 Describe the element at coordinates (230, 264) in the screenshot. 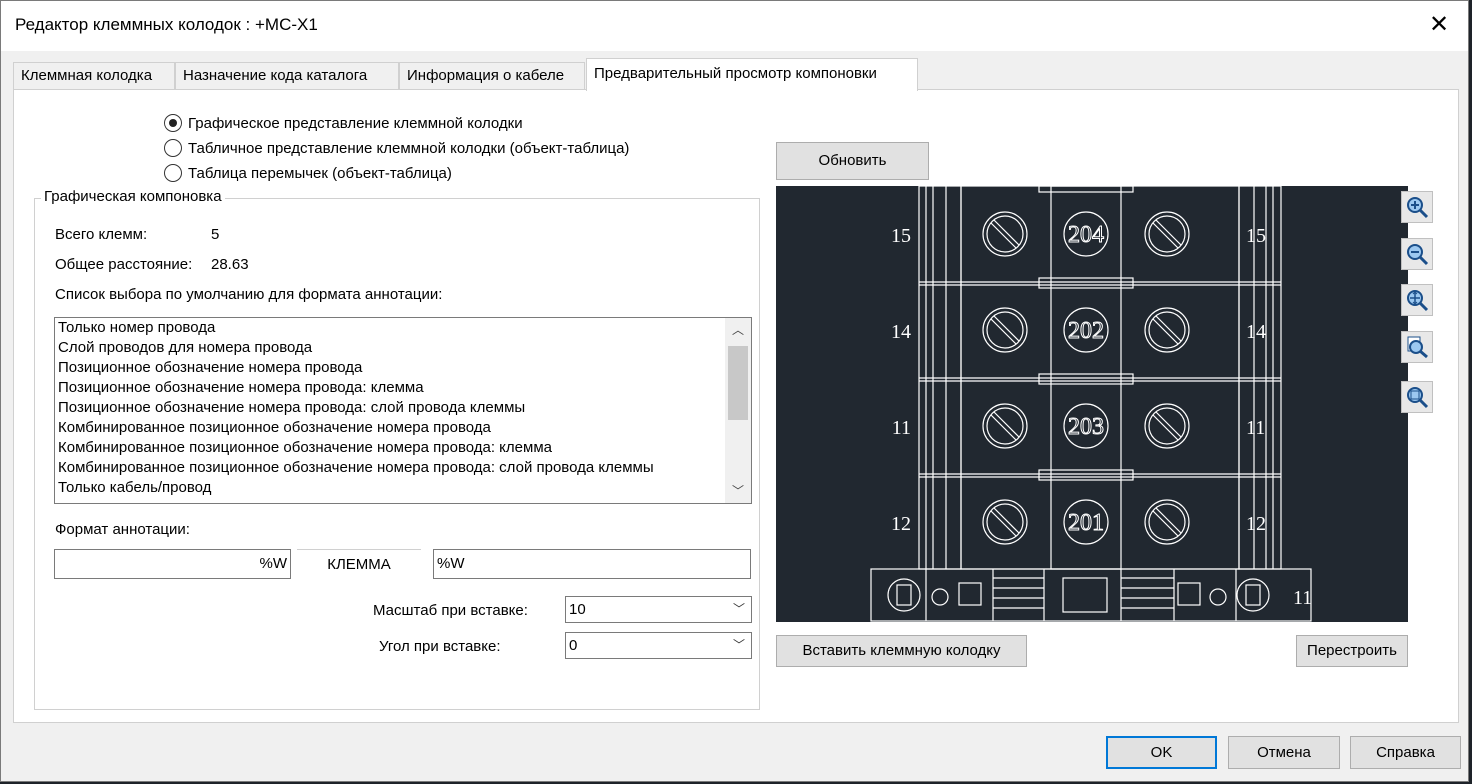

I see `total-distance-value: 28.63` at that location.